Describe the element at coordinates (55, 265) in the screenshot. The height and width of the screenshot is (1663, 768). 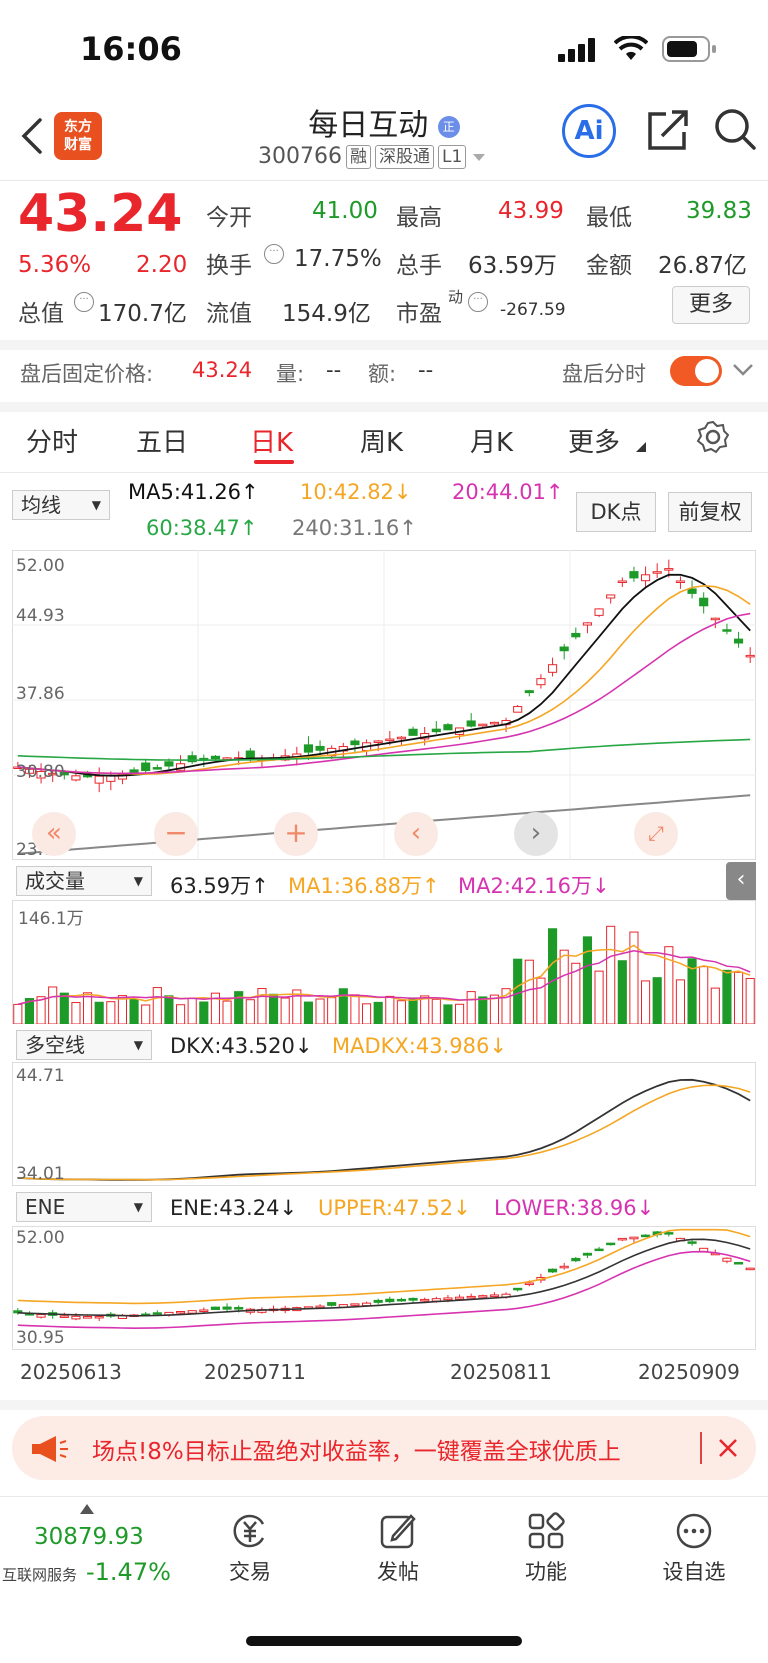
I see `change-pct: 5.36%` at that location.